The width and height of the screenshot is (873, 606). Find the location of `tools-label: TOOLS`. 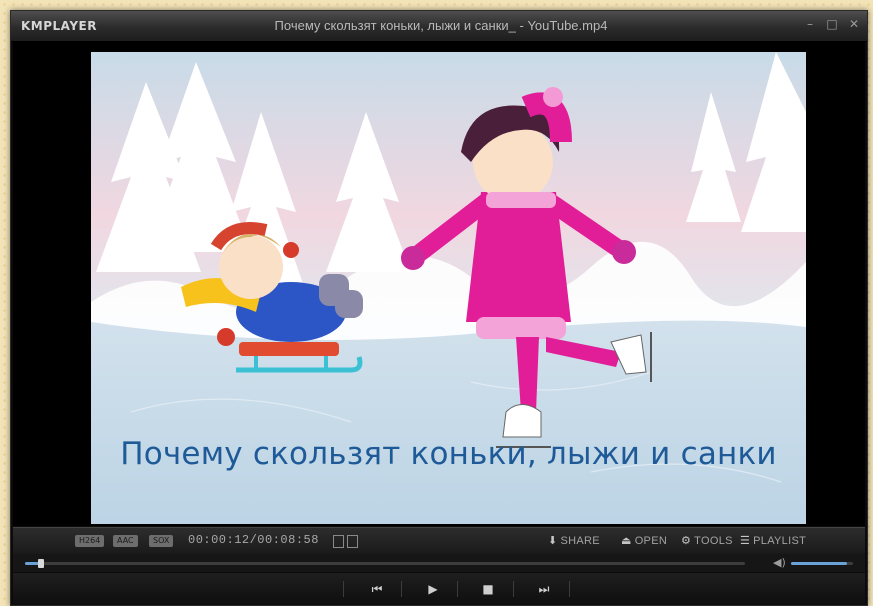

tools-label: TOOLS is located at coordinates (713, 541).